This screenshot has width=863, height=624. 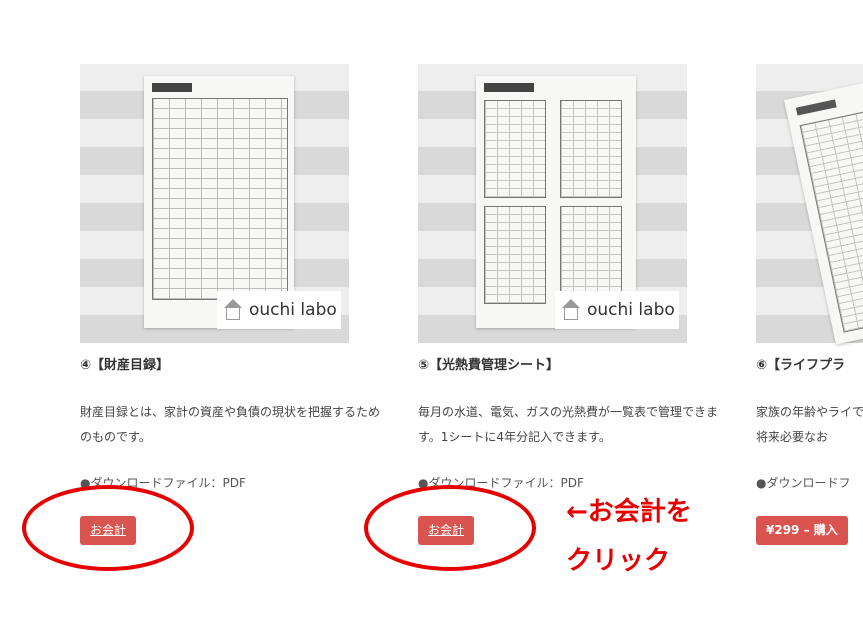 What do you see at coordinates (230, 424) in the screenshot?
I see `product-description: 財産目録とは、家計の資産や負債の現状を把握するためのものです。` at bounding box center [230, 424].